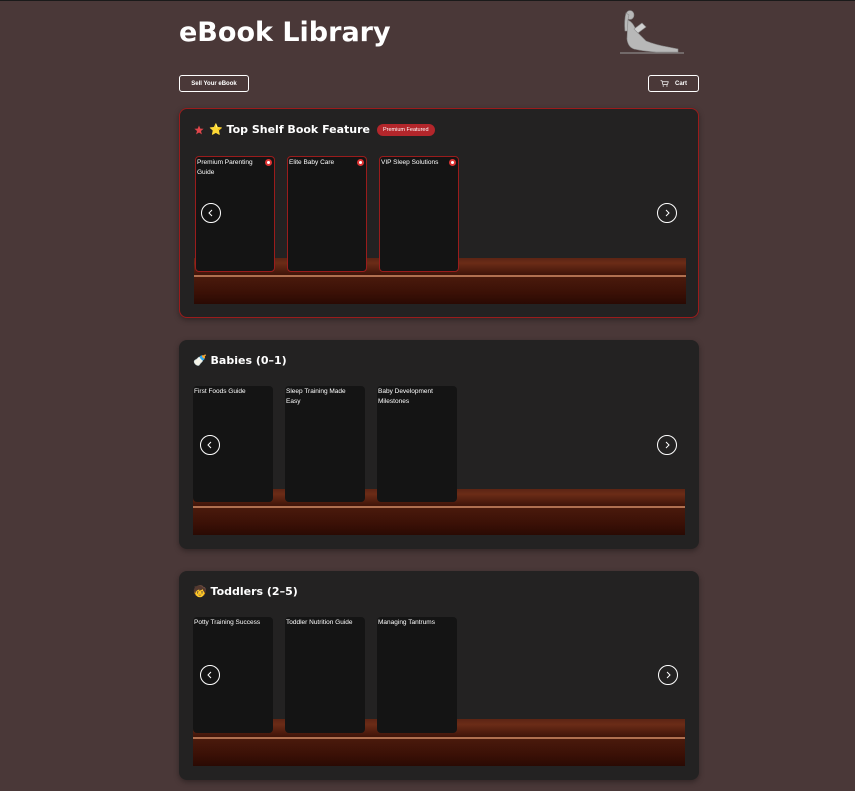 This screenshot has height=791, width=855. What do you see at coordinates (652, 32) in the screenshot?
I see `woman-reading-icon` at bounding box center [652, 32].